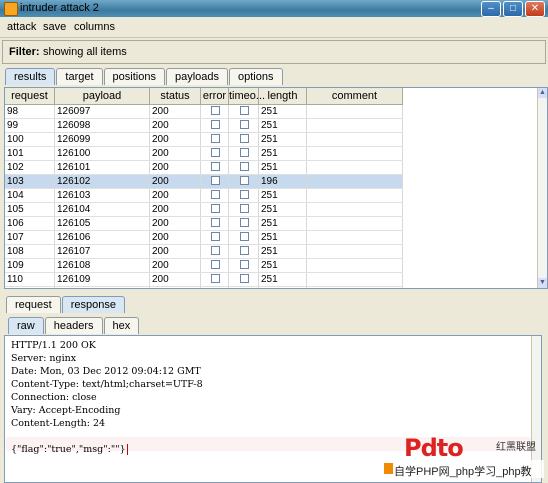 The height and width of the screenshot is (483, 548). What do you see at coordinates (79, 76) in the screenshot?
I see `tab-target: target` at bounding box center [79, 76].